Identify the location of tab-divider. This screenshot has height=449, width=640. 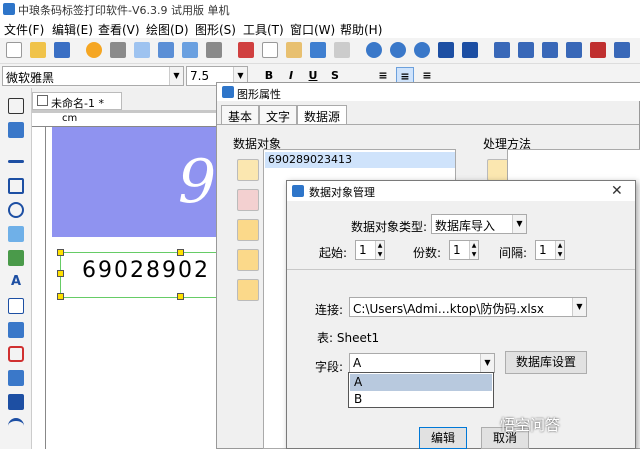
(428, 124).